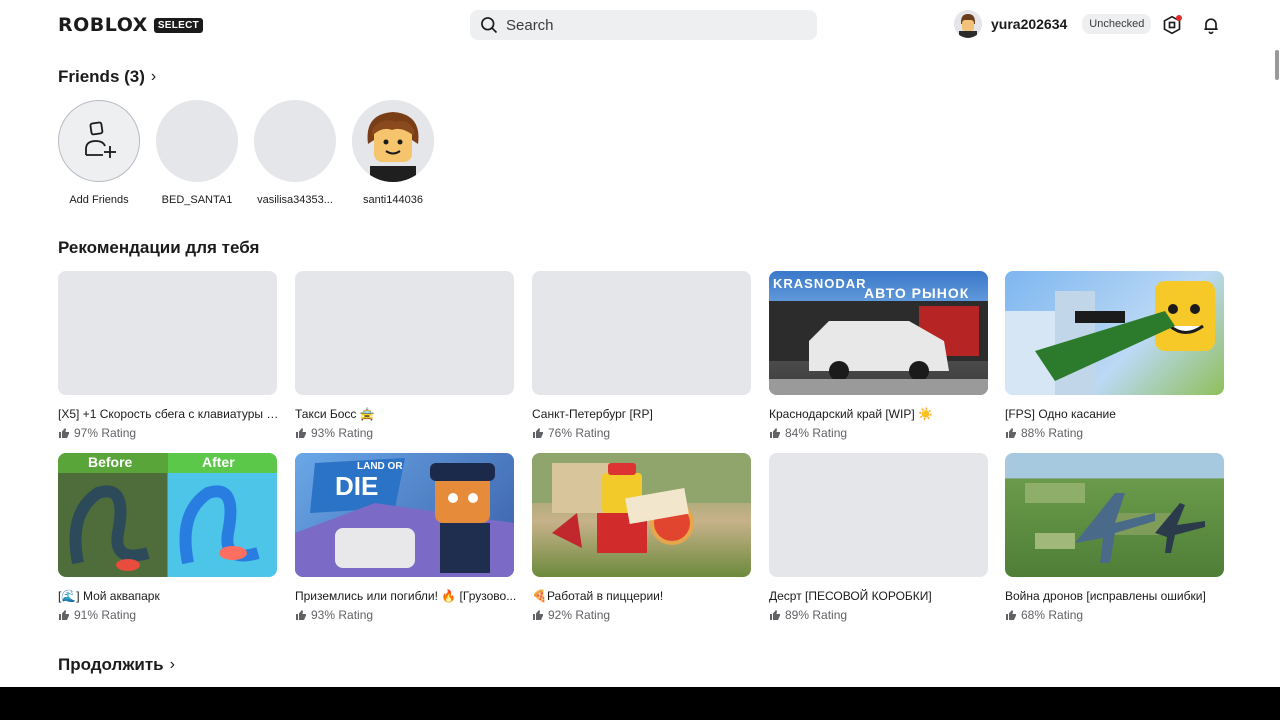 This screenshot has height=720, width=1280. I want to click on friend-name: BED_SANTA1, so click(197, 200).